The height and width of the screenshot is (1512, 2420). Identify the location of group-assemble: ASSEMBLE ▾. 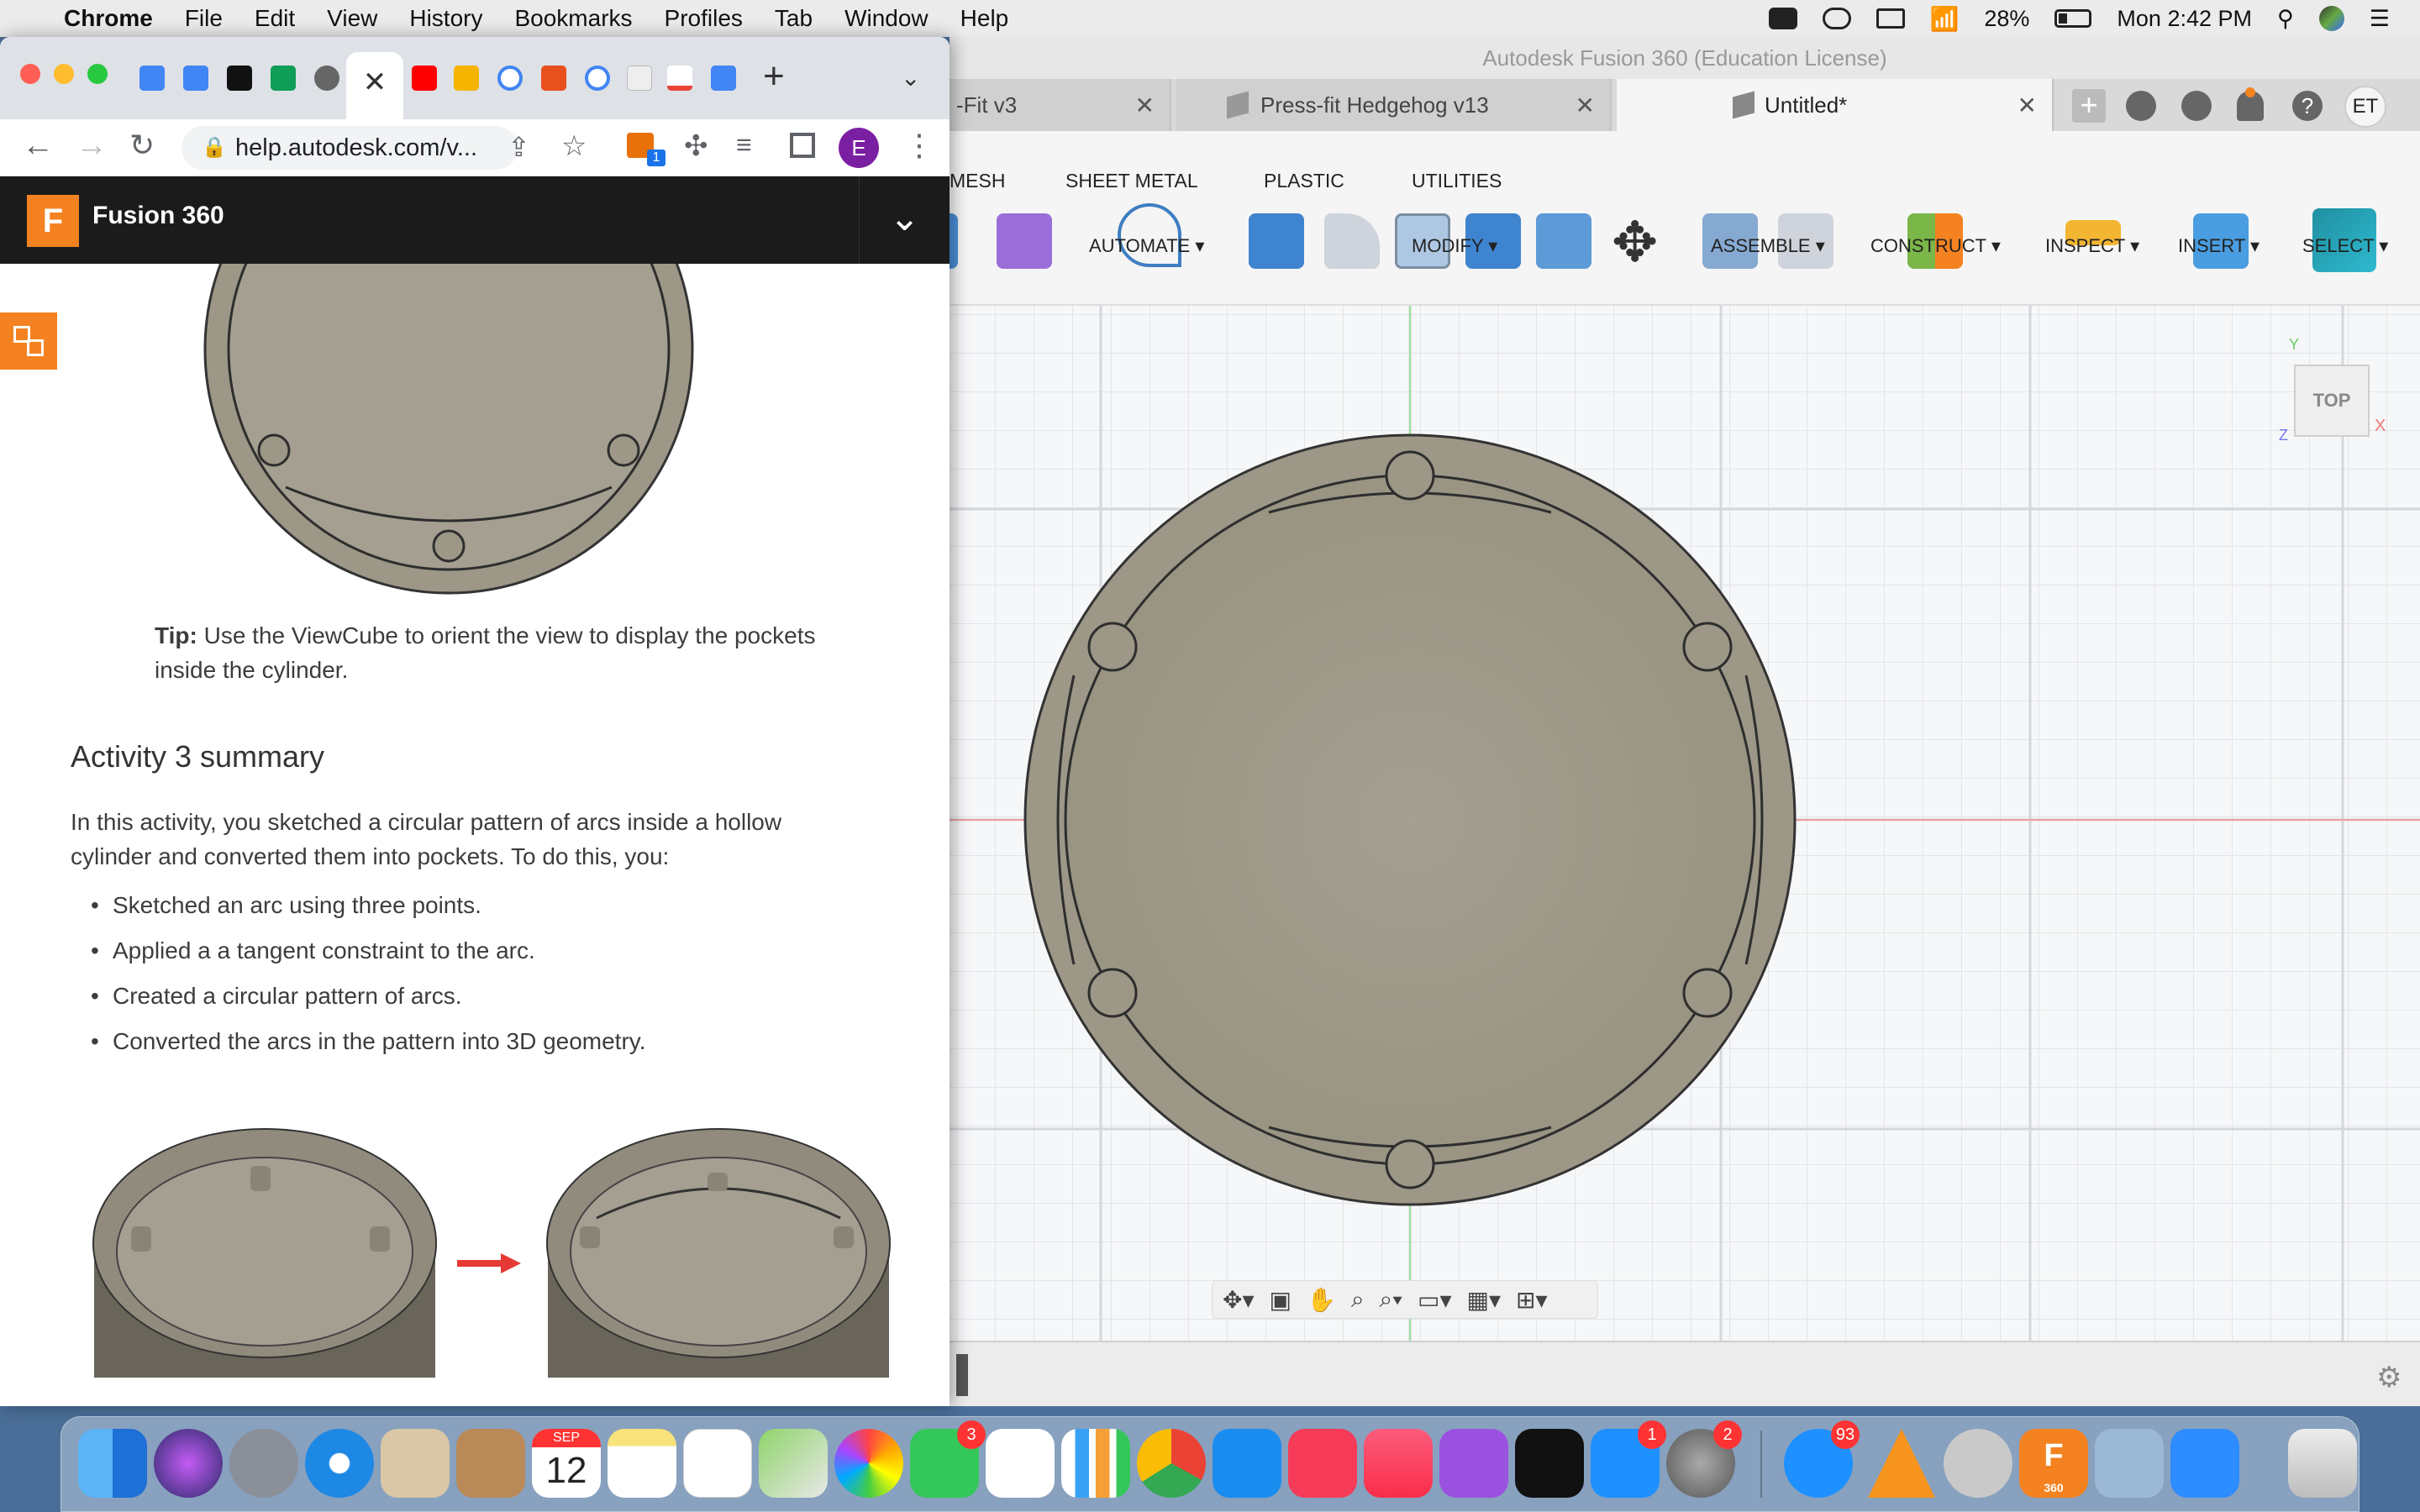
(1768, 246).